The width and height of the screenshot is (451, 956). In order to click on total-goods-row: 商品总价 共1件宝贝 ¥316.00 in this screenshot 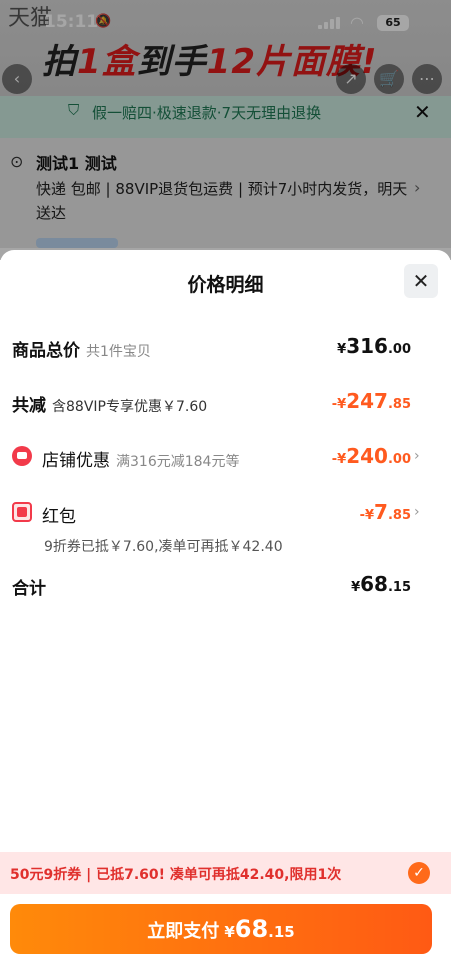, I will do `click(225, 348)`.